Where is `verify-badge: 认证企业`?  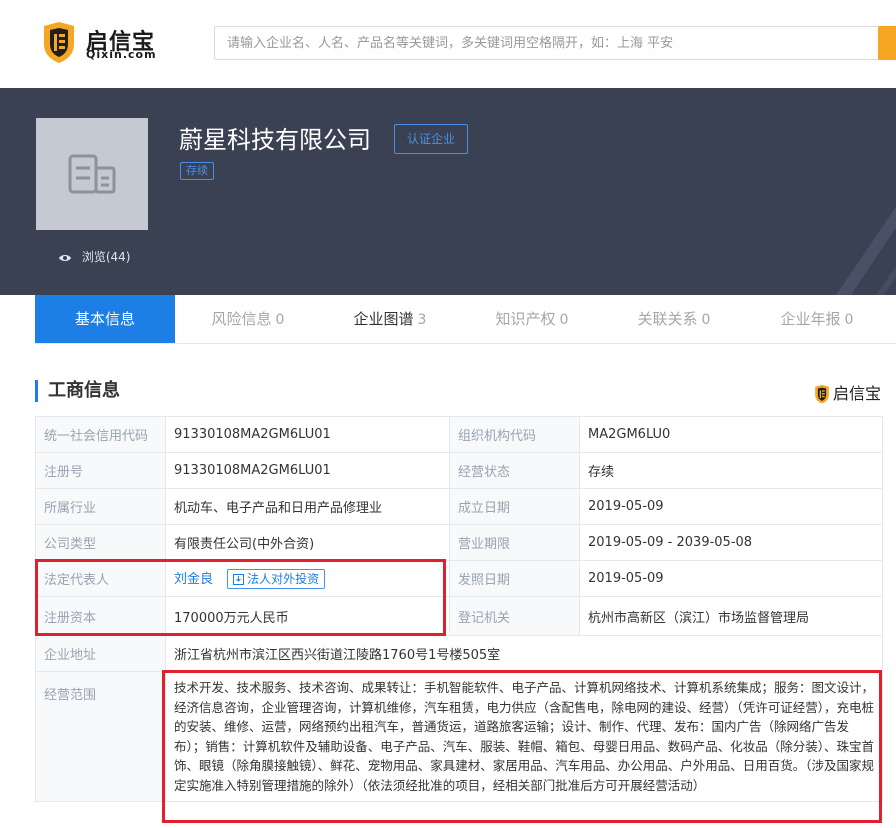 verify-badge: 认证企业 is located at coordinates (431, 139).